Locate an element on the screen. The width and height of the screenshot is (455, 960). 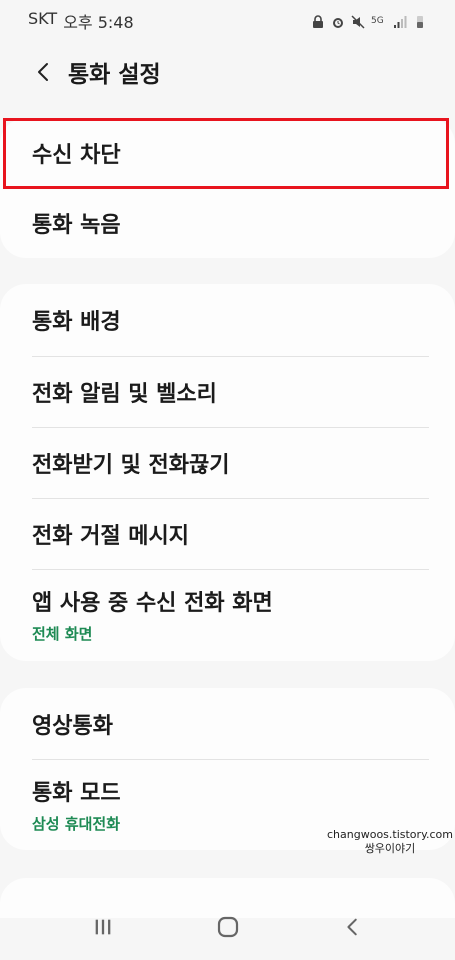
list-item-ringtone: 전화 알림 및 벨소리 is located at coordinates (227, 391).